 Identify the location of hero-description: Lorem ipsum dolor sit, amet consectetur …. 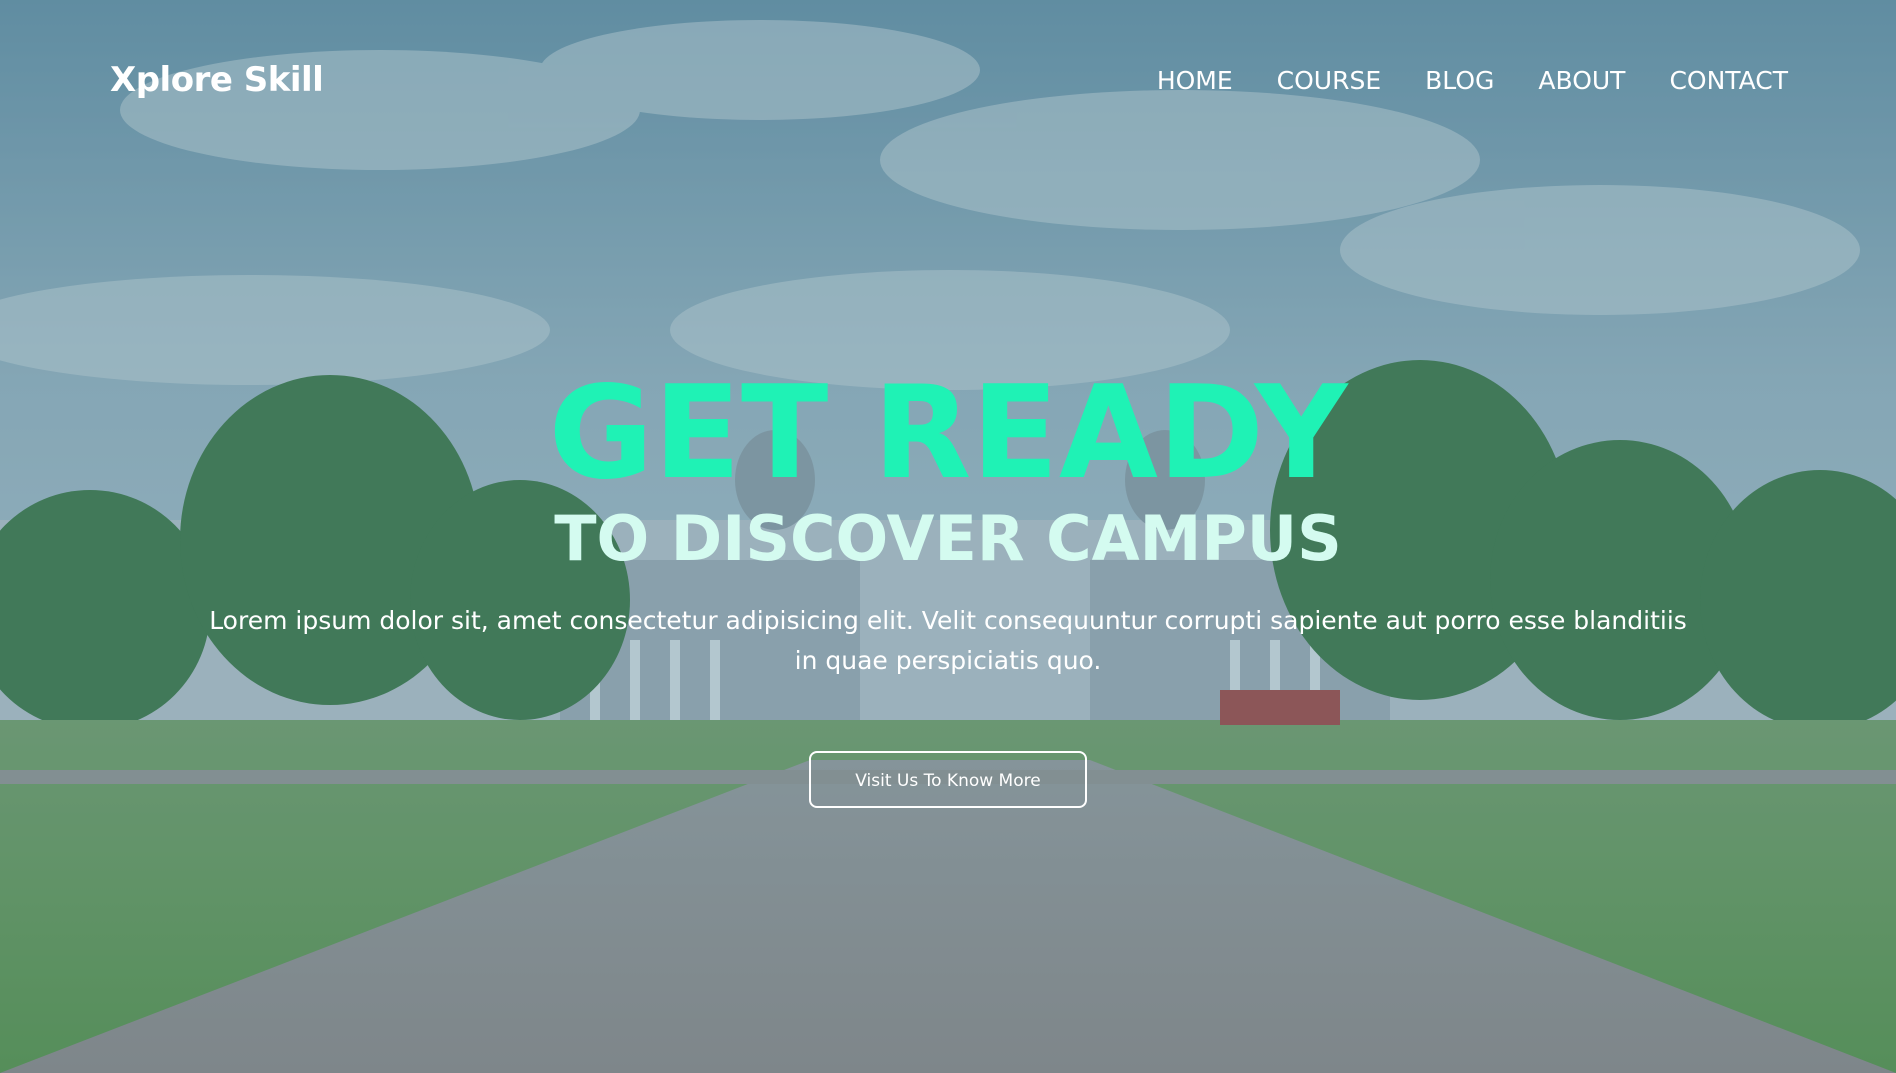
(948, 641).